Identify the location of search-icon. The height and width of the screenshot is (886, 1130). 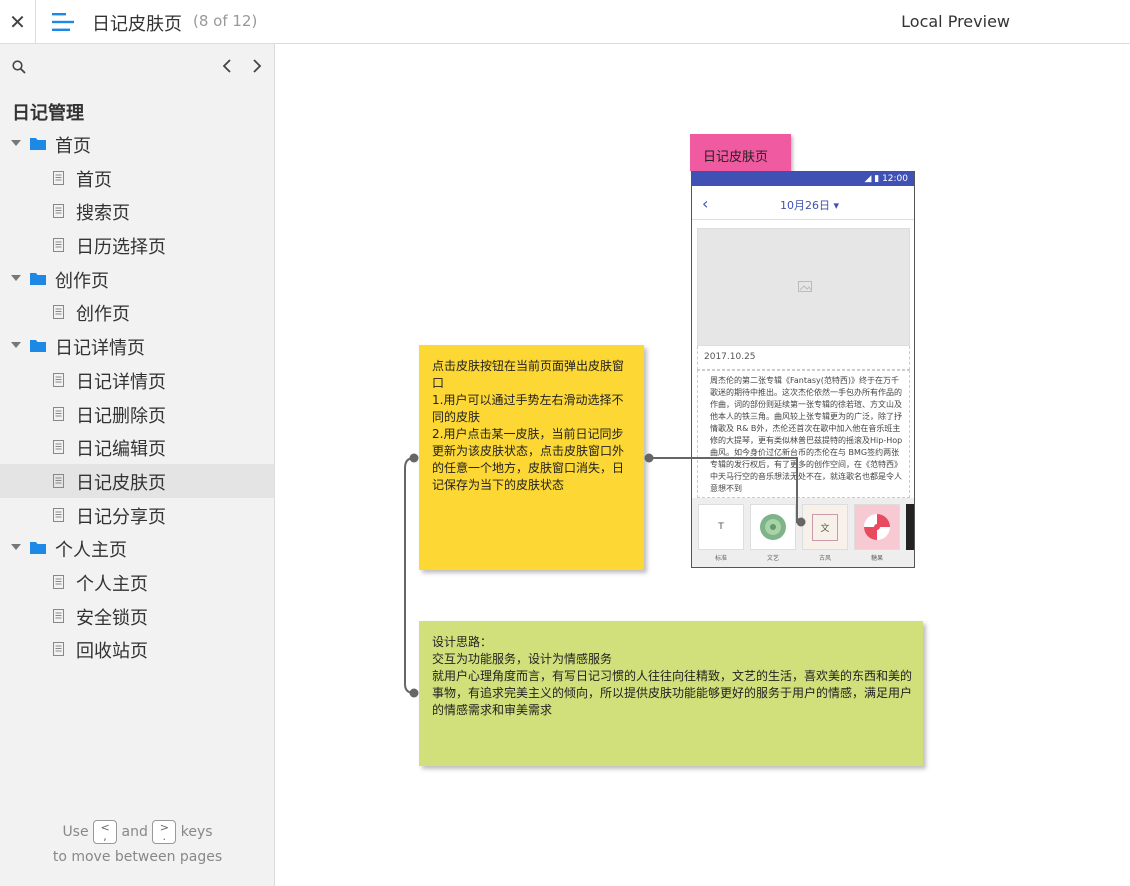
(19, 67).